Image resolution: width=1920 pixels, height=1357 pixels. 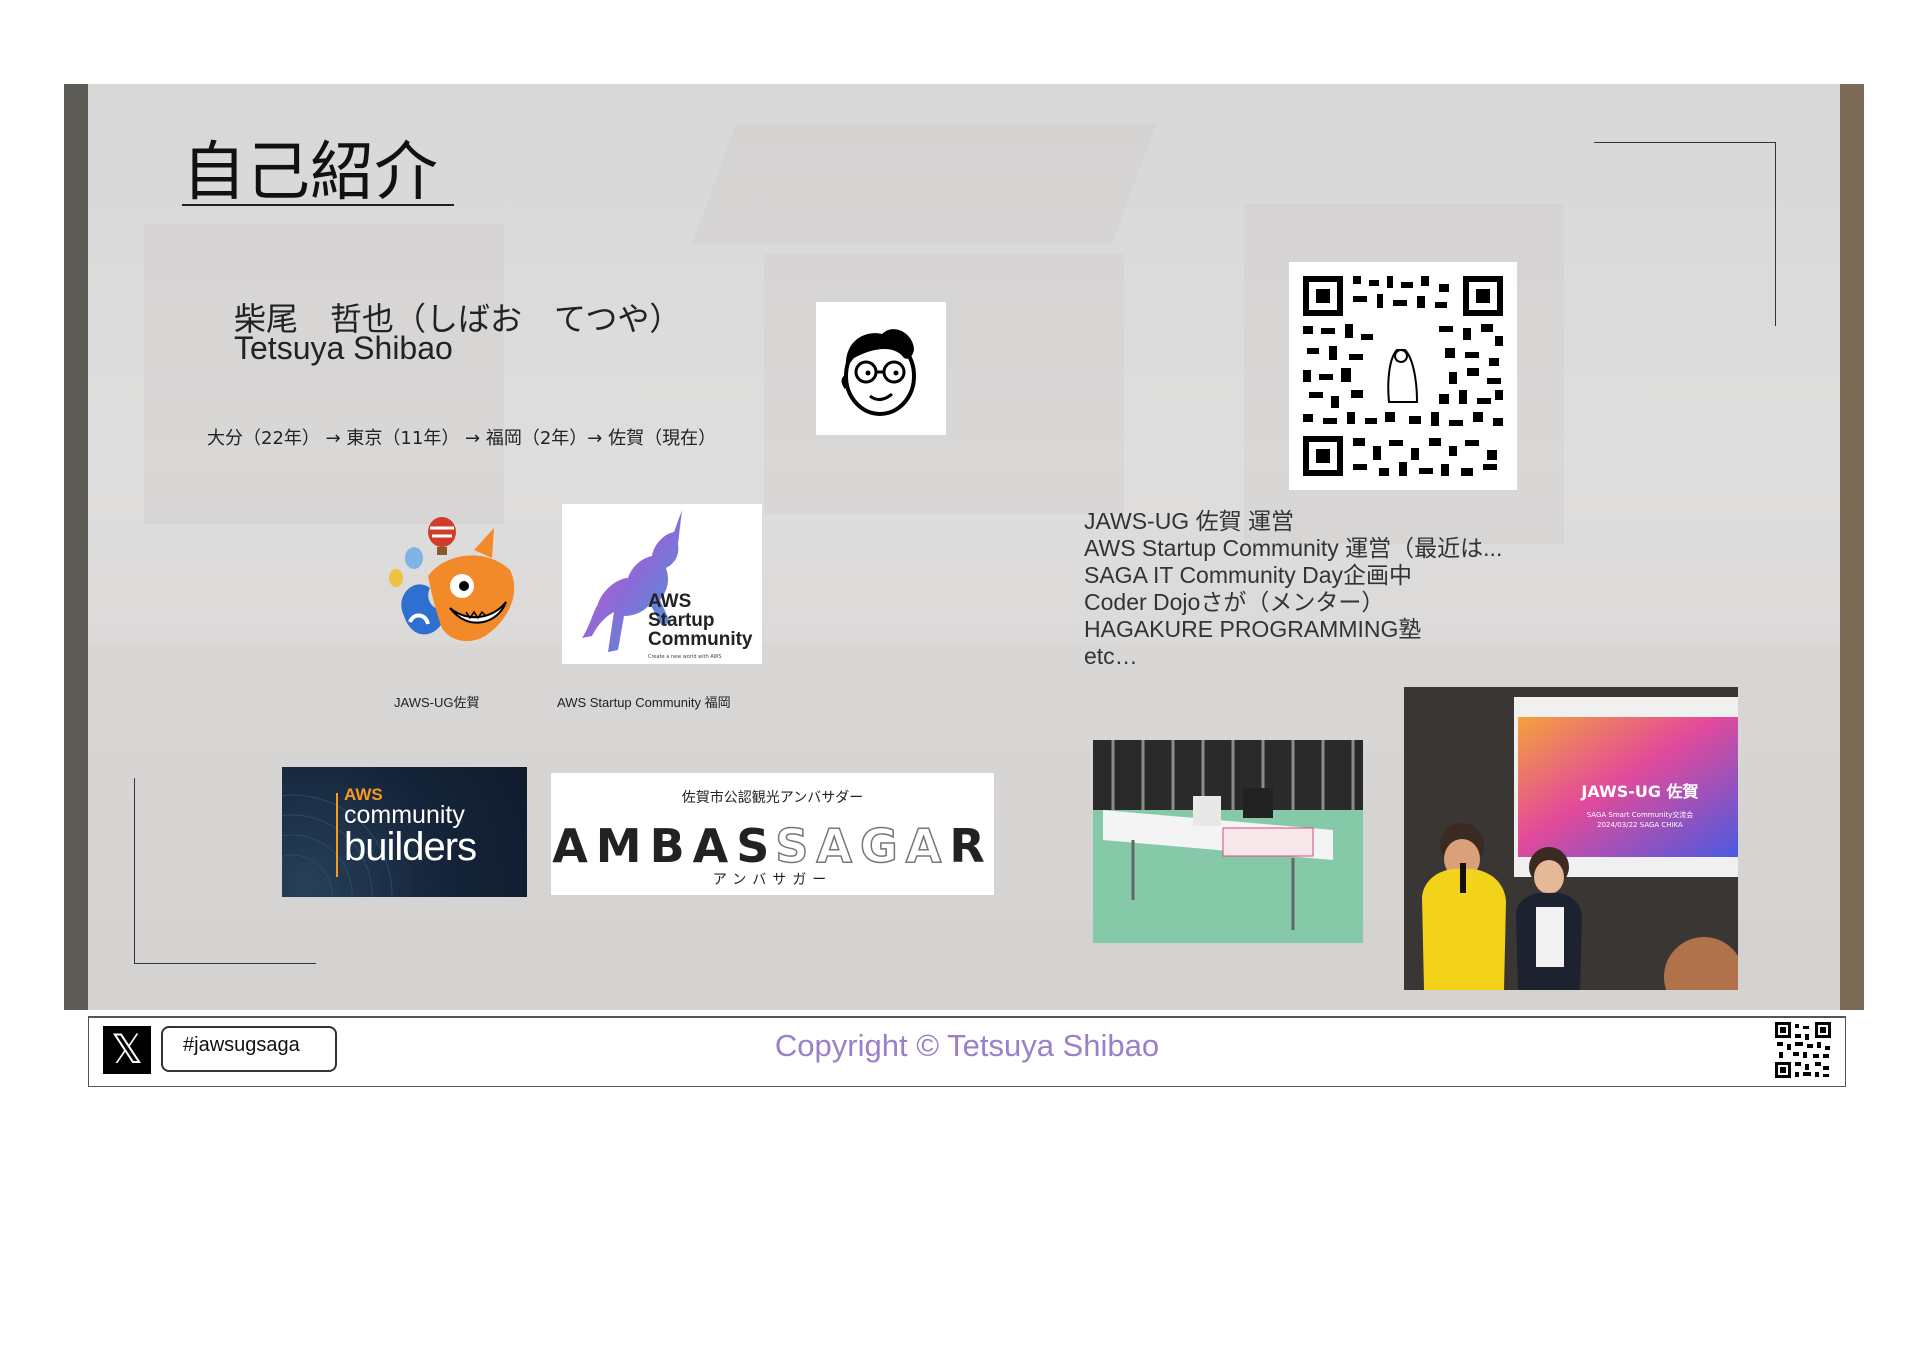 What do you see at coordinates (1234, 602) in the screenshot?
I see `role-item: Coder Dojoさが（メンター）` at bounding box center [1234, 602].